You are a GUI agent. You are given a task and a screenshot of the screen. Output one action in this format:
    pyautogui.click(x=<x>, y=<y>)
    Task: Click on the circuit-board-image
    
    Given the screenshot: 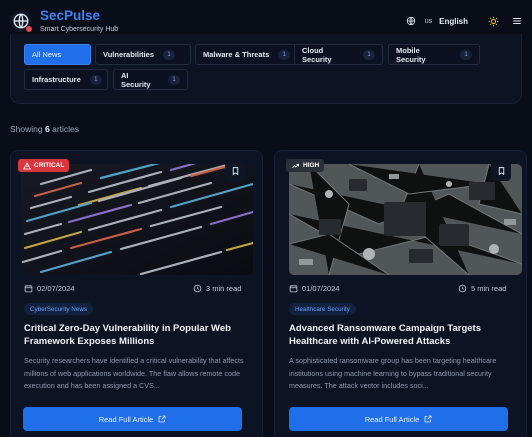 What is the action you would take?
    pyautogui.click(x=405, y=219)
    